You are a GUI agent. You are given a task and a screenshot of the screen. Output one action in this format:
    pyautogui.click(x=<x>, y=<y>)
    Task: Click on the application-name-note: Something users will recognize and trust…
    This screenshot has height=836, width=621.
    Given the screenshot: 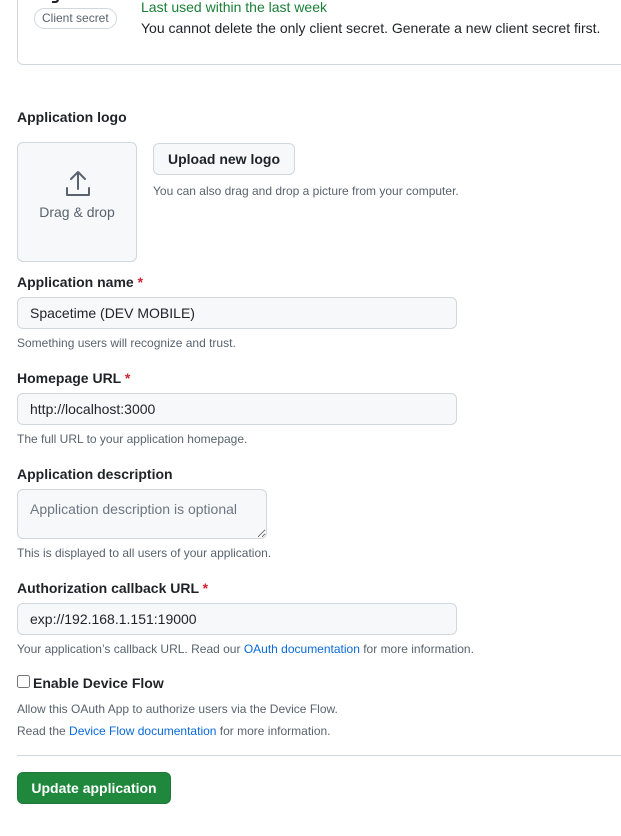 What is the action you would take?
    pyautogui.click(x=126, y=343)
    